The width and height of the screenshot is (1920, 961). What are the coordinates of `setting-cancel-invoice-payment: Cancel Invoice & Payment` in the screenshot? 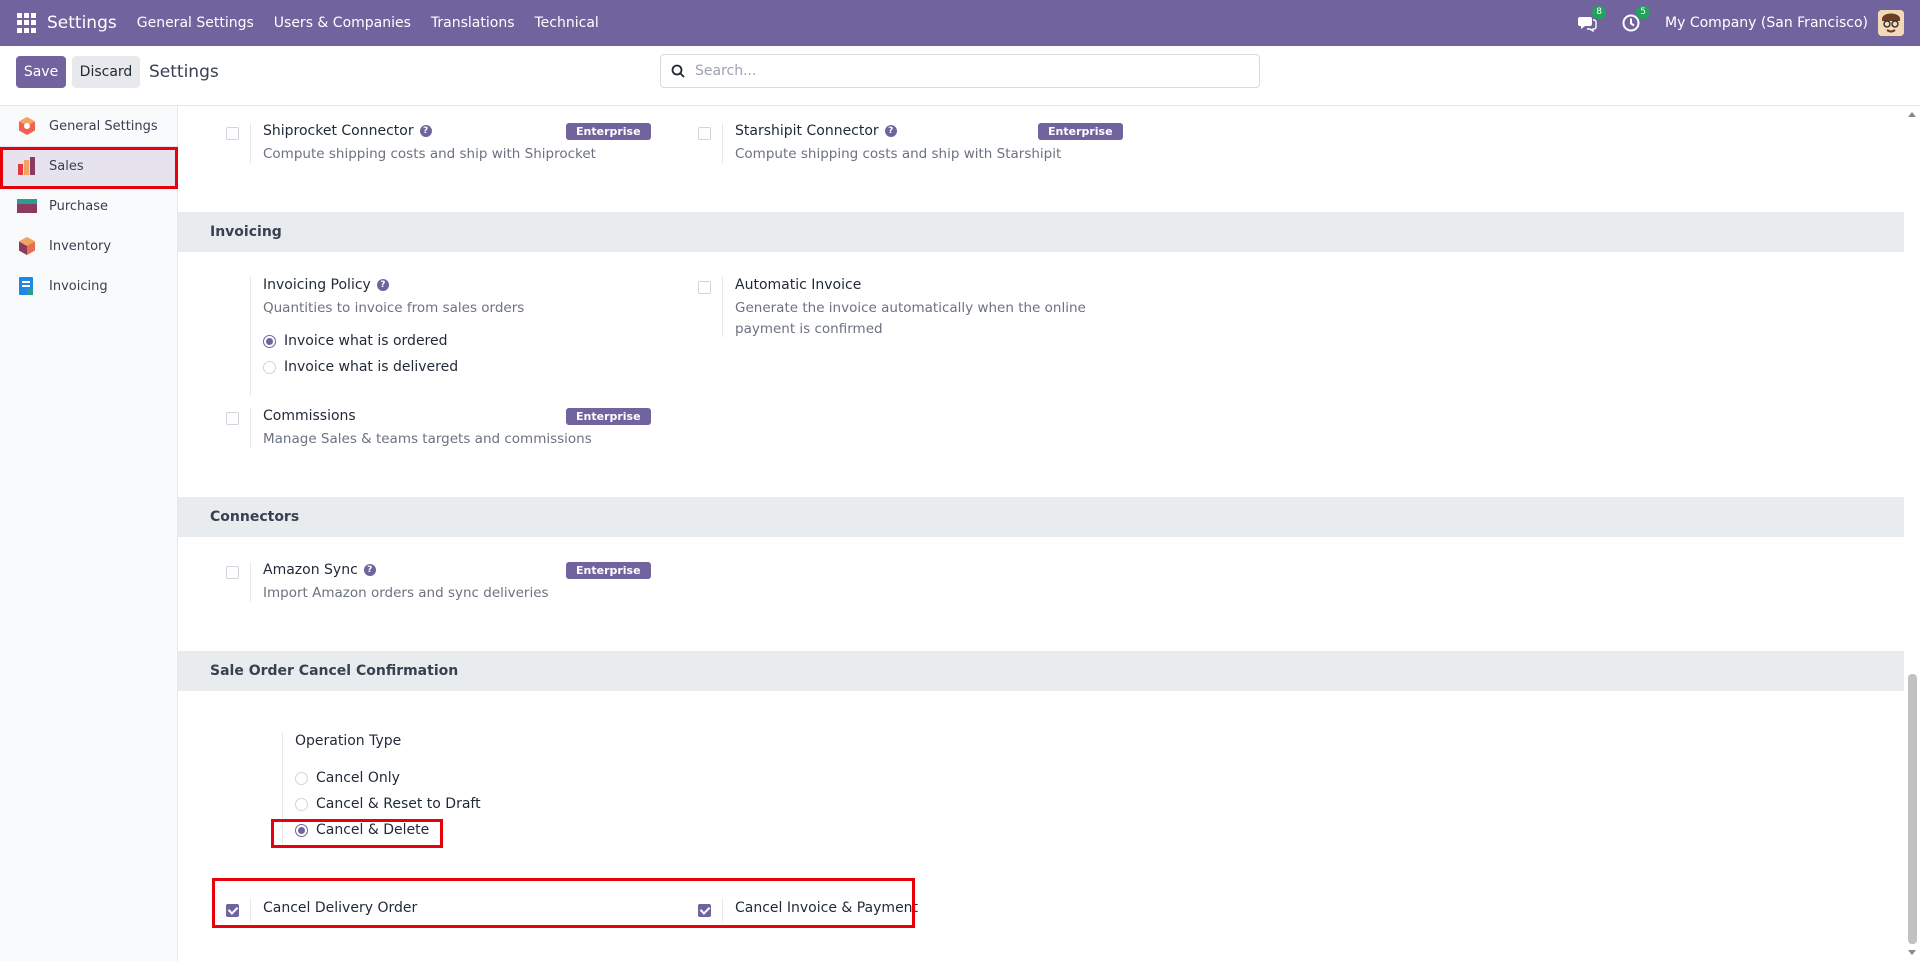 It's located at (885, 911).